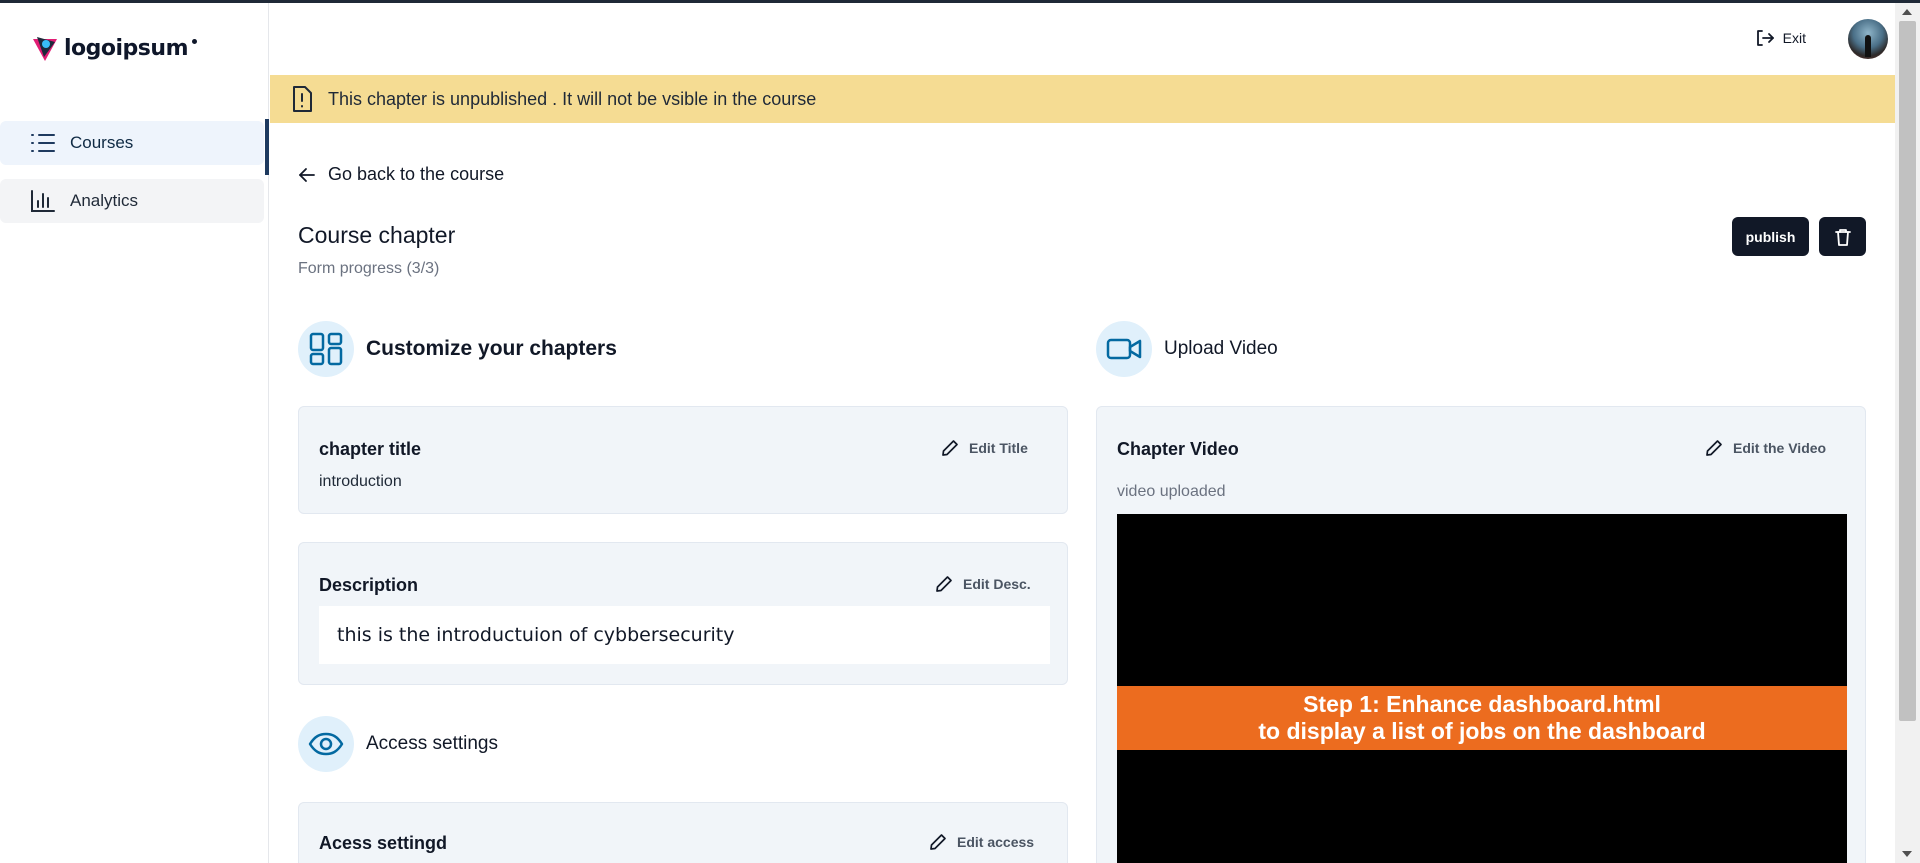 The width and height of the screenshot is (1920, 863). Describe the element at coordinates (1907, 854) in the screenshot. I see `scroll-down-arrow-icon` at that location.